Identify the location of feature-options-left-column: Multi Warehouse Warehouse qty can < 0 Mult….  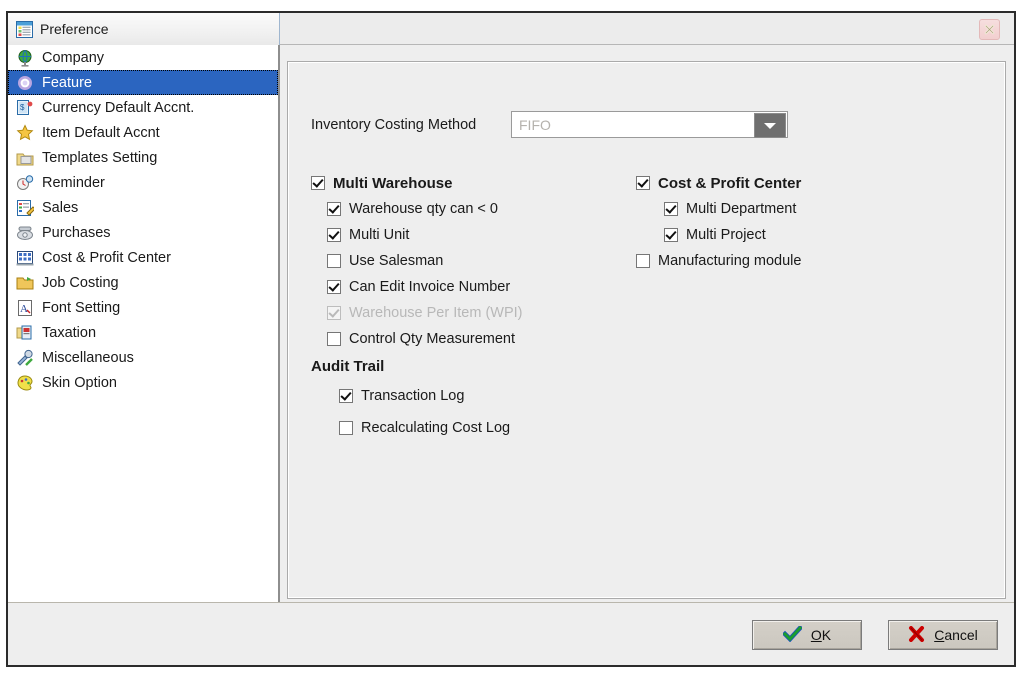
(461, 307).